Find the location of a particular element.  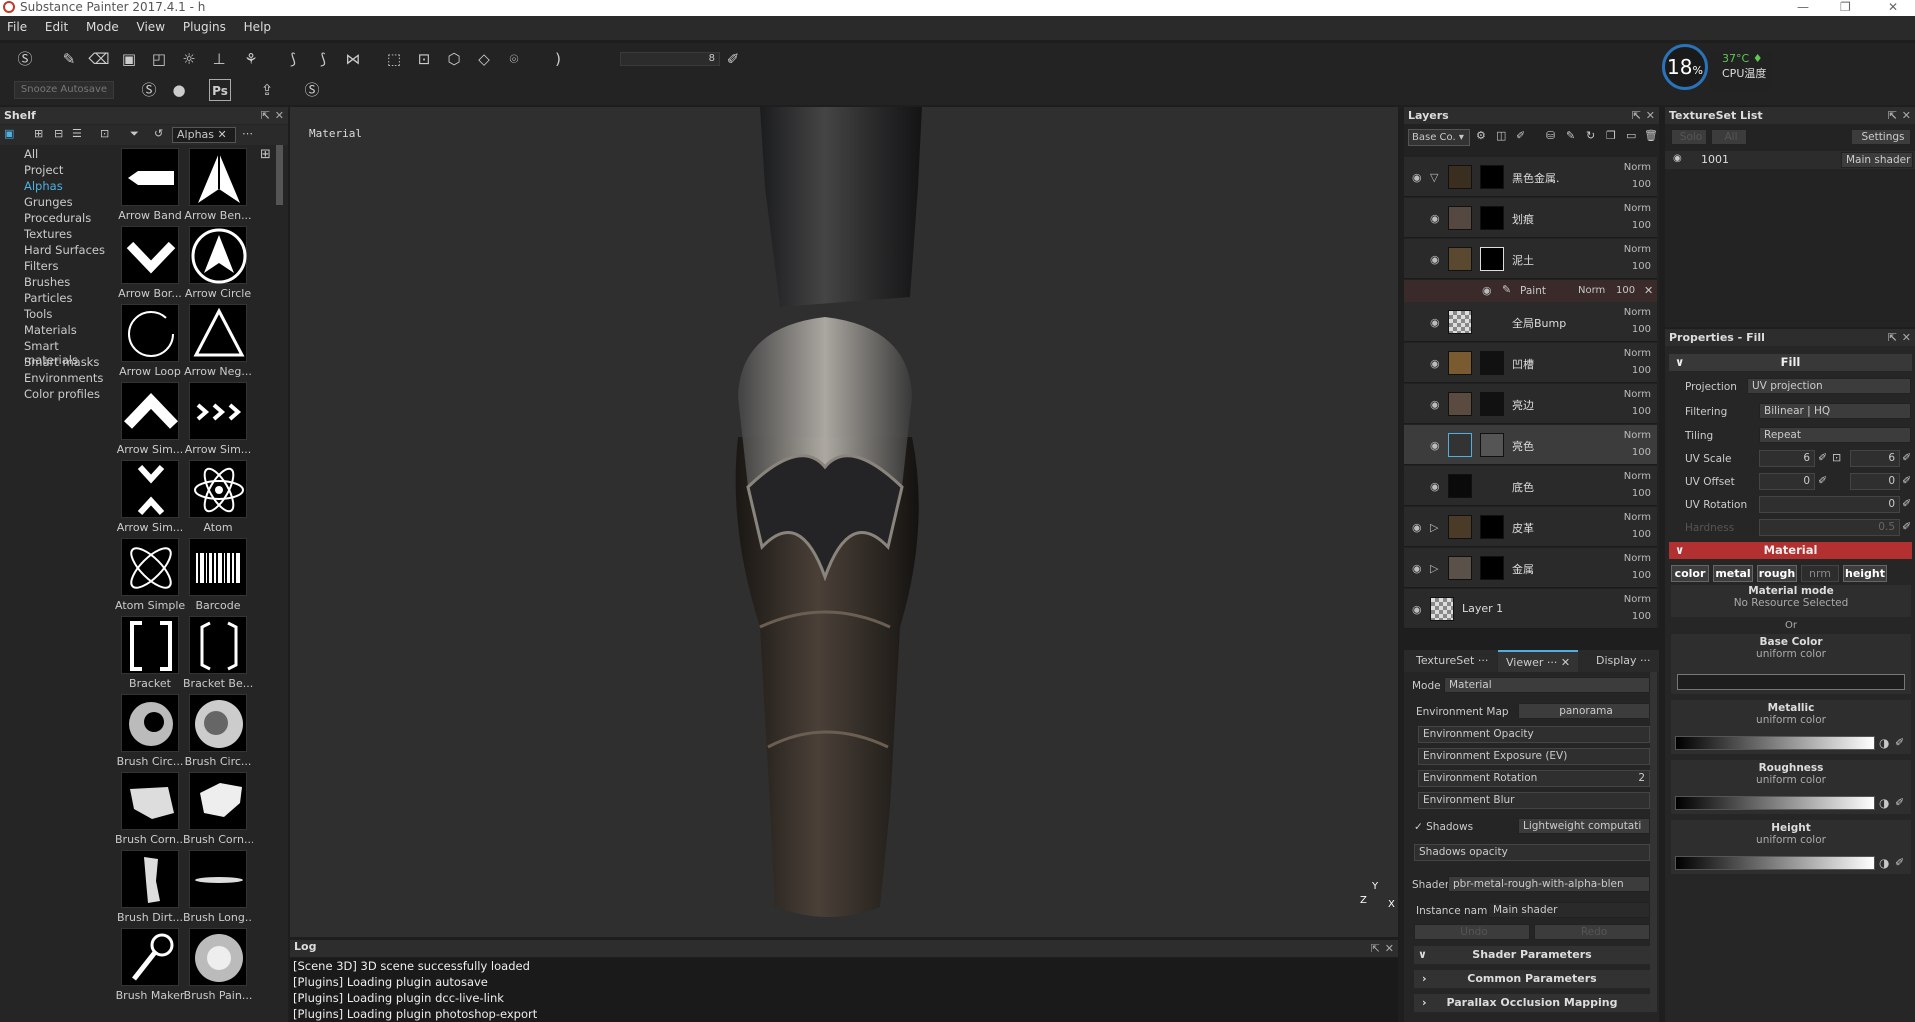

tab-viewer-settings: Viewer ··· ✕ is located at coordinates (1538, 661).